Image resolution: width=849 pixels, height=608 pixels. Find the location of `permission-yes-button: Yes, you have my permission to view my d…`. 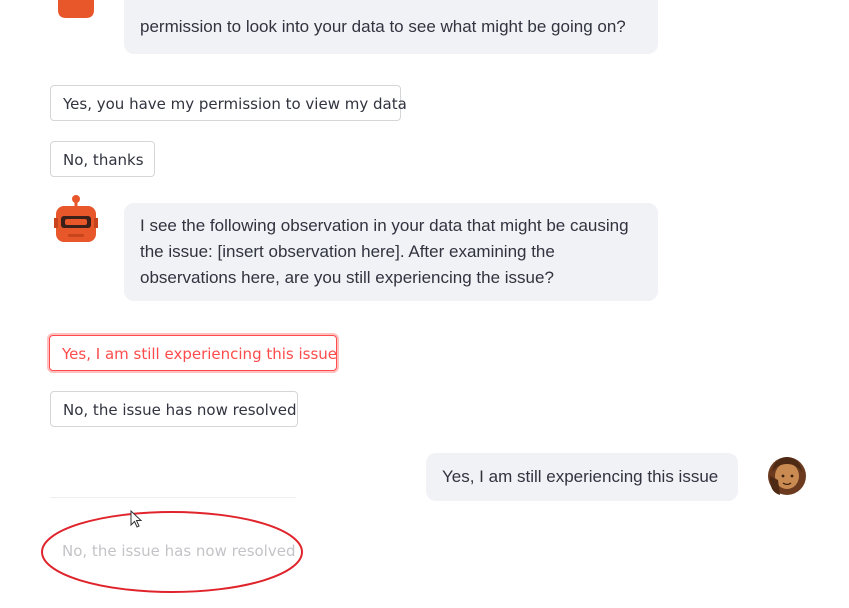

permission-yes-button: Yes, you have my permission to view my d… is located at coordinates (228, 103).